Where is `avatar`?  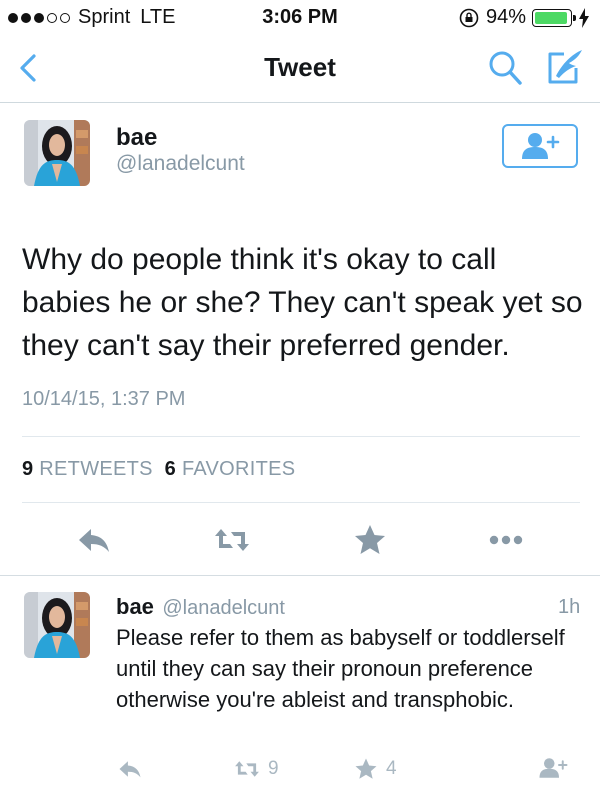
avatar is located at coordinates (57, 153).